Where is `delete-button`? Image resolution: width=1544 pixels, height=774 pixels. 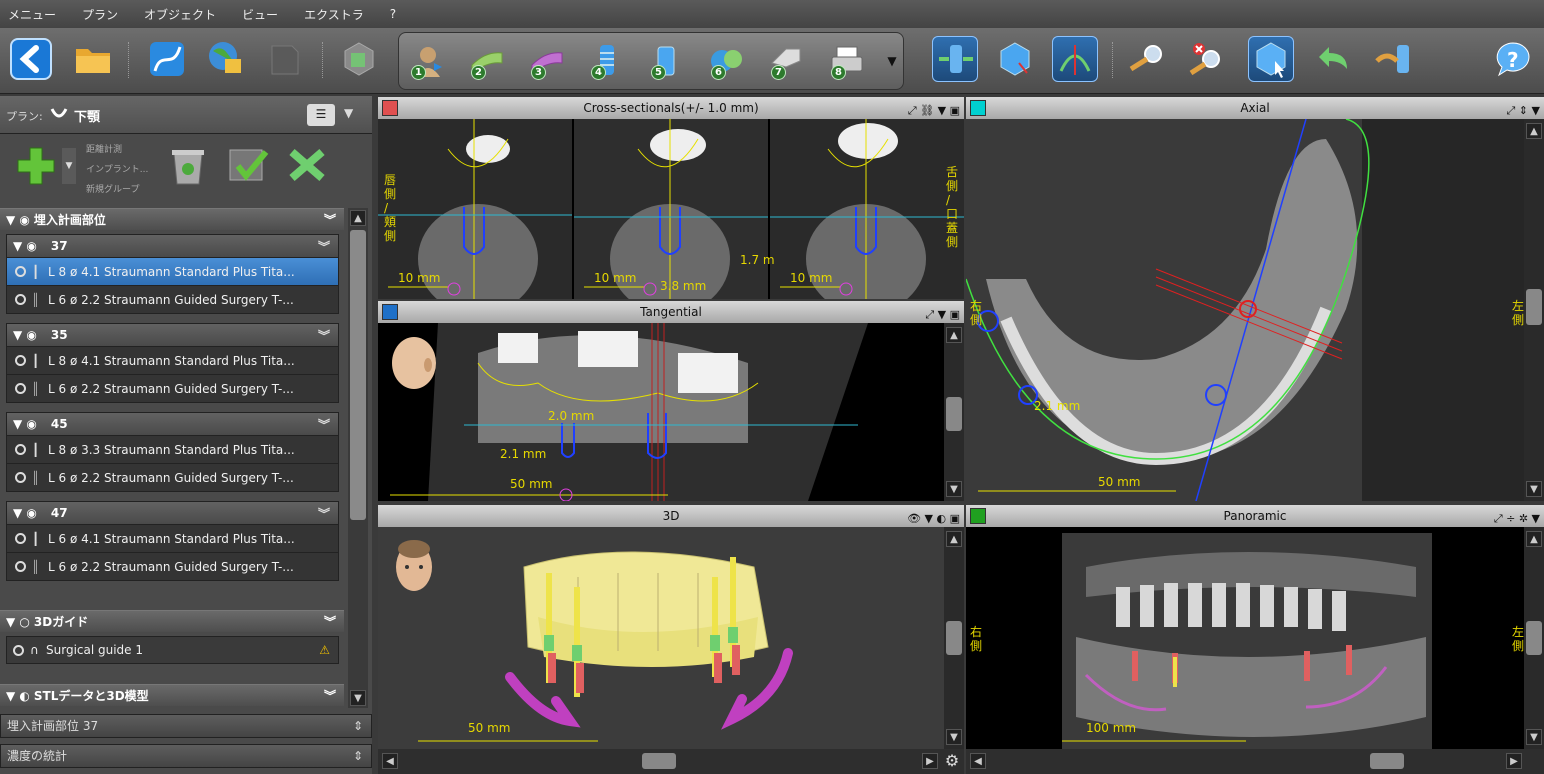 delete-button is located at coordinates (188, 167).